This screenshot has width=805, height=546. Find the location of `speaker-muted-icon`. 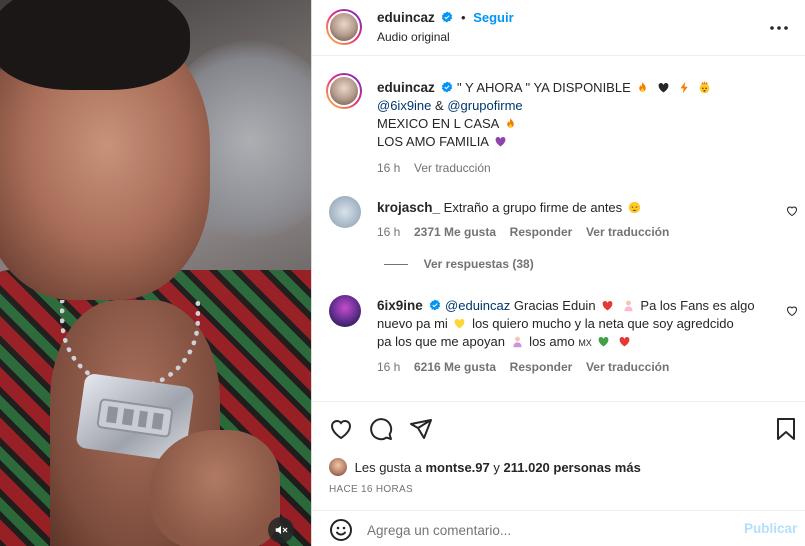

speaker-muted-icon is located at coordinates (281, 530).